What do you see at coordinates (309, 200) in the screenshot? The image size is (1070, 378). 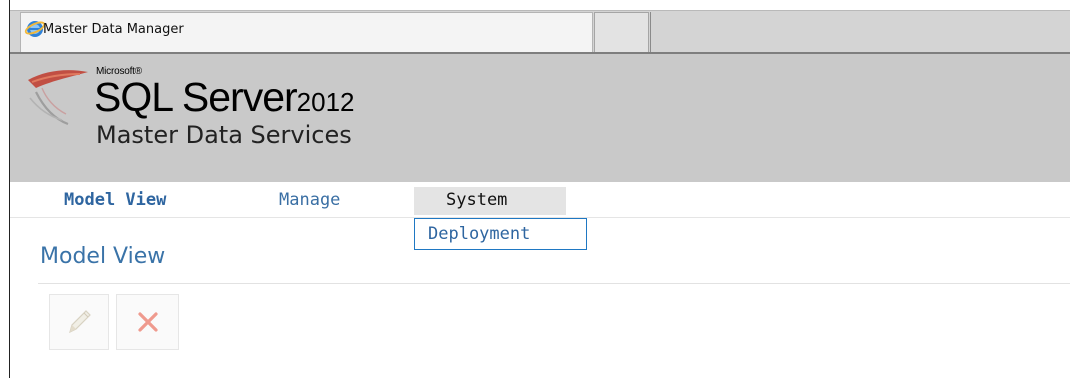 I see `nav-item-manage: Manage` at bounding box center [309, 200].